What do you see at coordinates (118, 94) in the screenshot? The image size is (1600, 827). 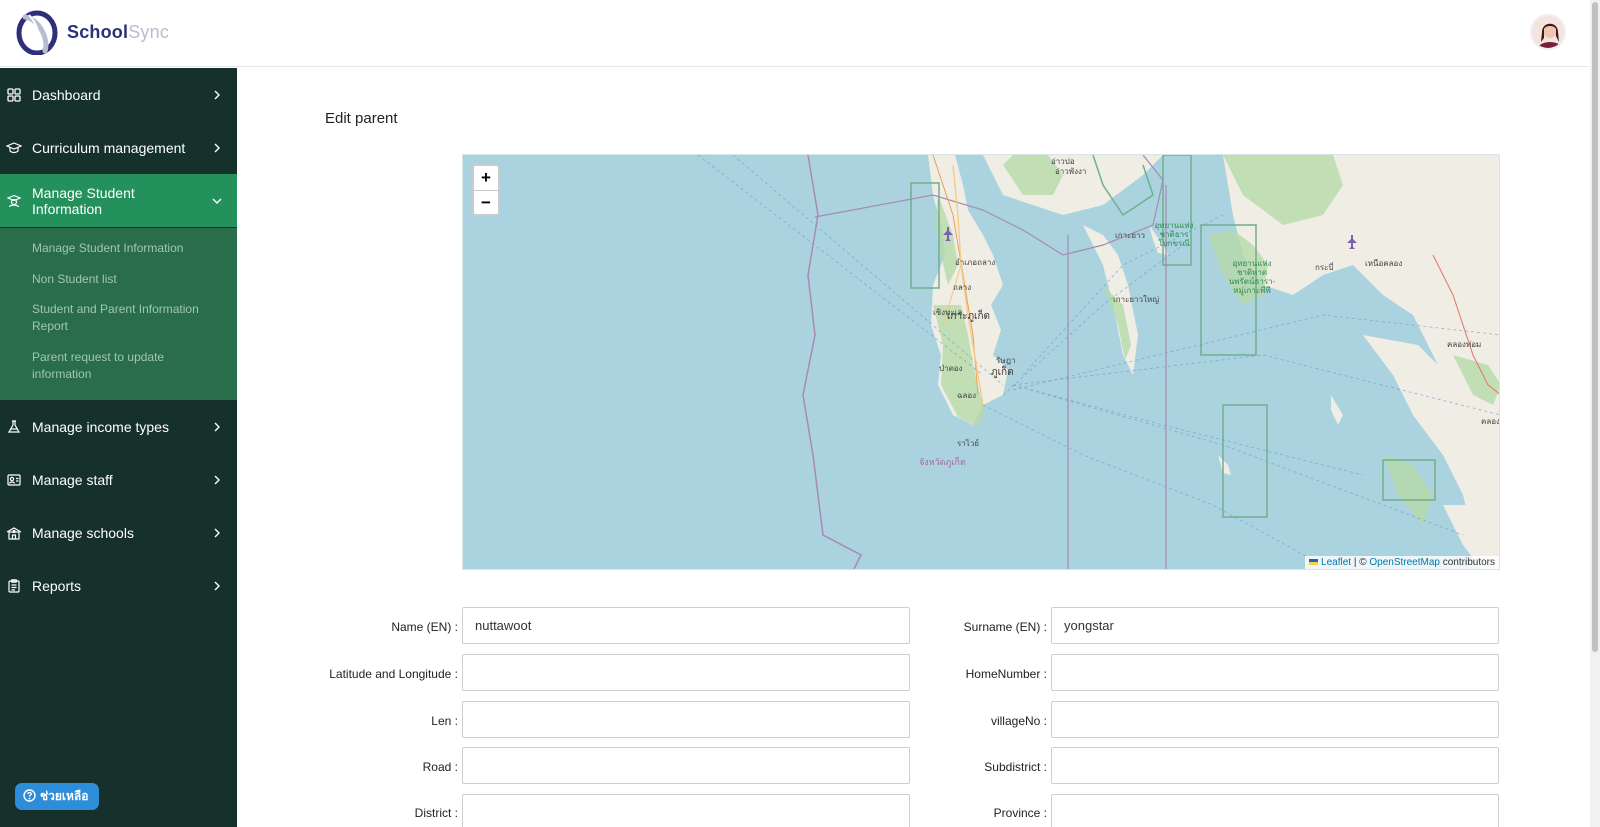 I see `sidebar-item-dashboard: Dashboard` at bounding box center [118, 94].